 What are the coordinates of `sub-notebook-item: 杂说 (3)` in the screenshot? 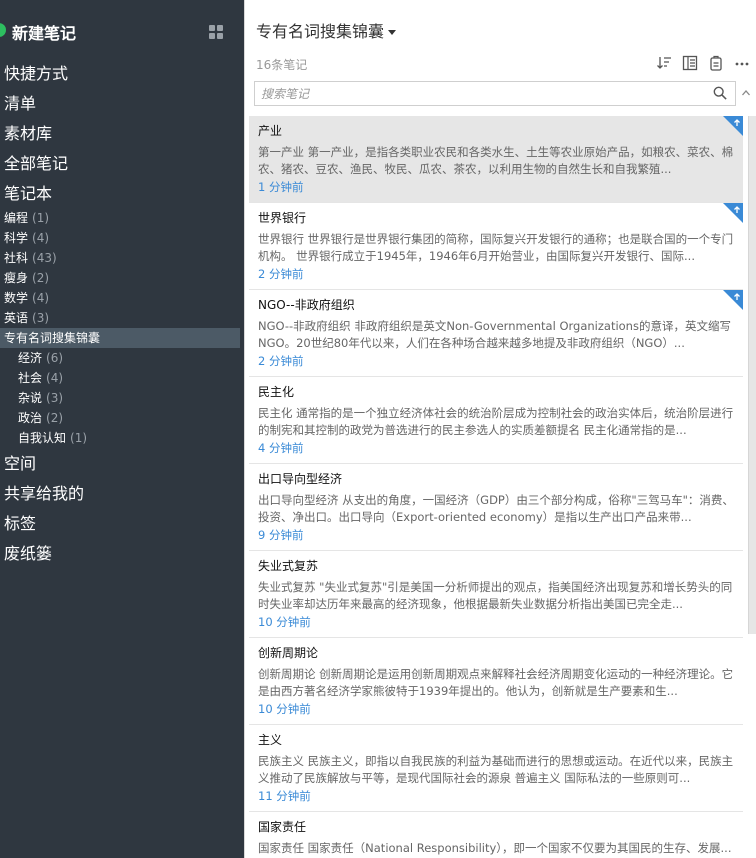 It's located at (40, 398).